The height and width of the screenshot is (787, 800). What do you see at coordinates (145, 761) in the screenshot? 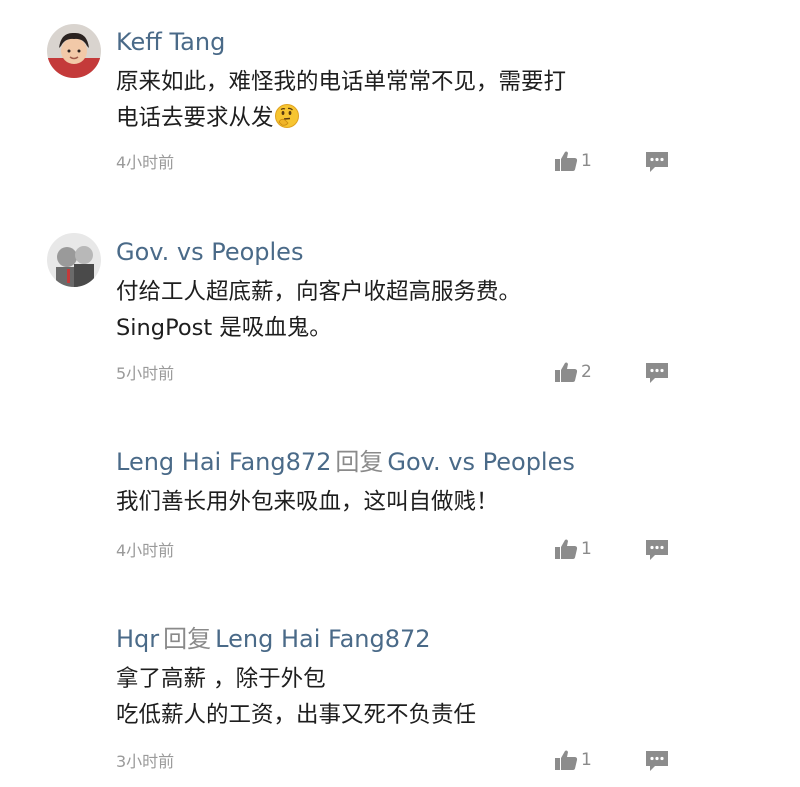
I see `comment-time: 3小时前` at bounding box center [145, 761].